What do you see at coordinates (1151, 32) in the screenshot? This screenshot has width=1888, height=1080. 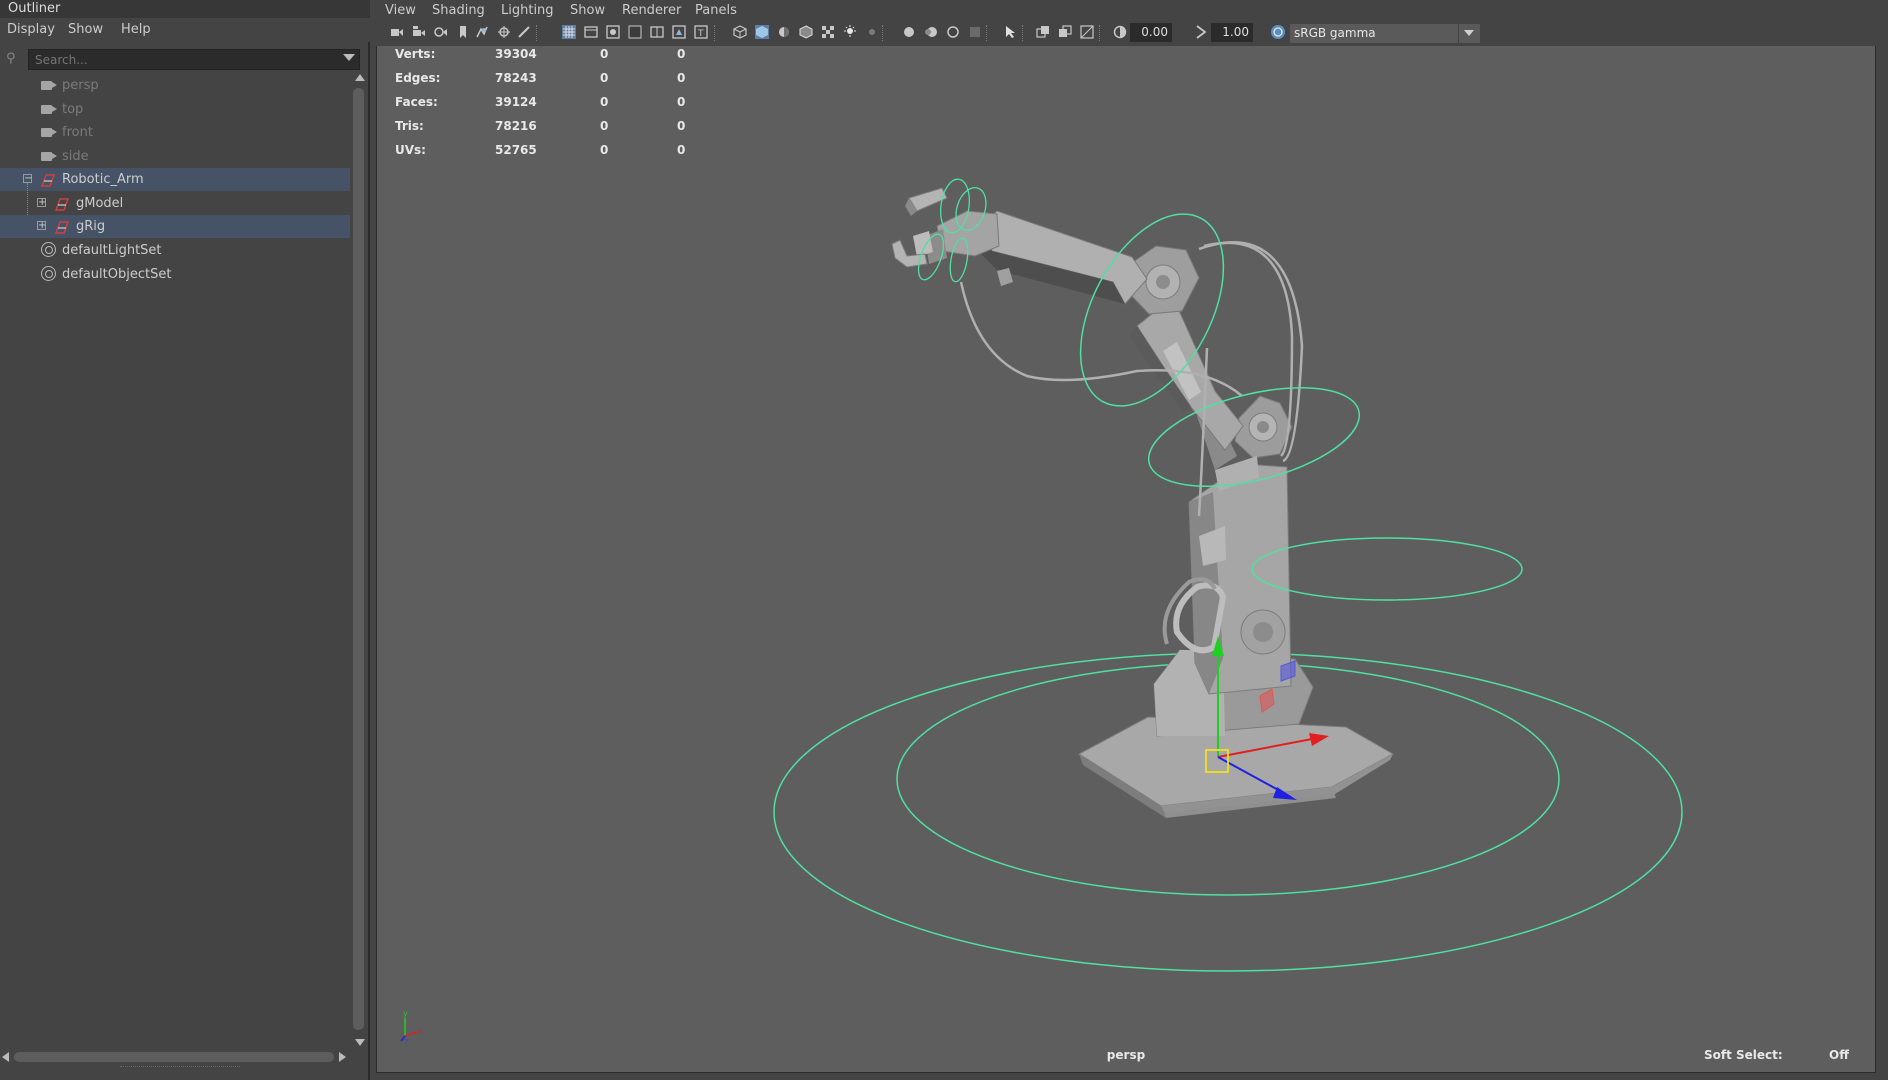 I see `exposure-field: 0.00` at bounding box center [1151, 32].